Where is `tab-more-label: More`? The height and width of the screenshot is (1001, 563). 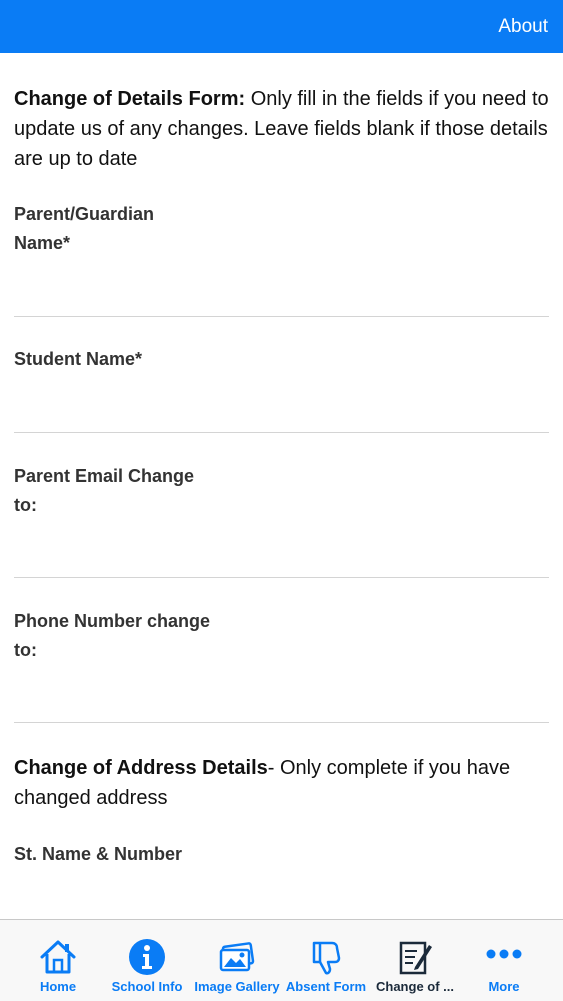
tab-more-label: More is located at coordinates (504, 986).